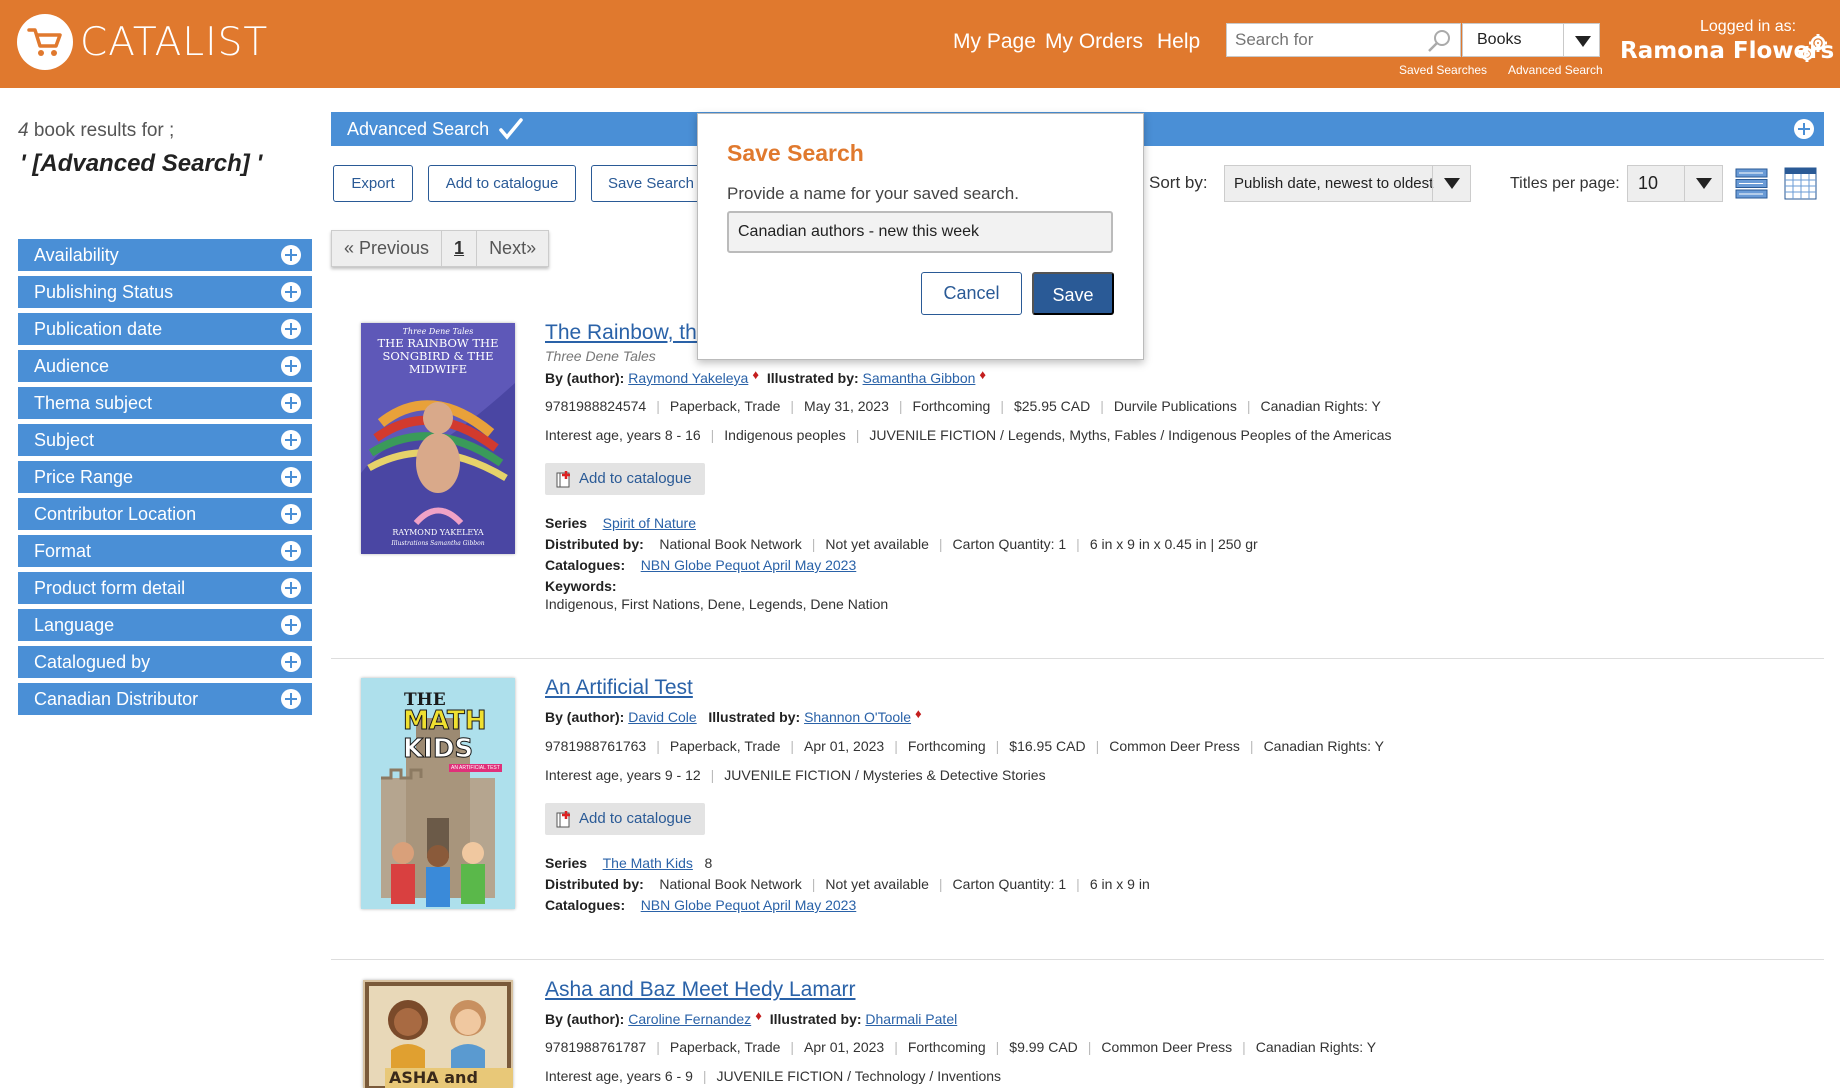  What do you see at coordinates (438, 749) in the screenshot?
I see `cover-title-3: KIDS` at bounding box center [438, 749].